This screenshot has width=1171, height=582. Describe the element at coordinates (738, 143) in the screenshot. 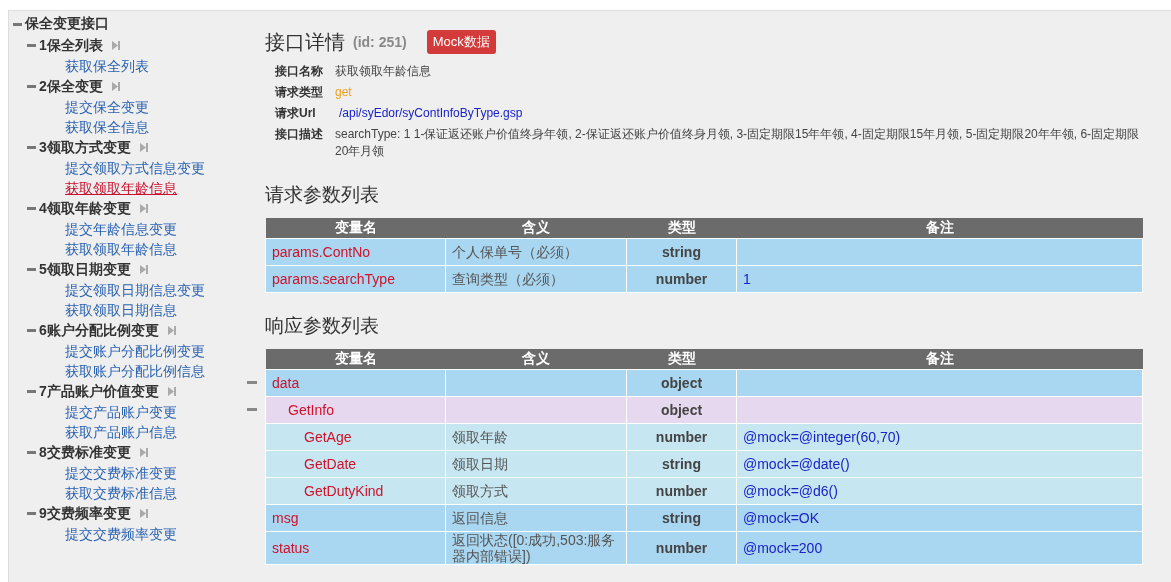

I see `field-value: searchType: 1 1-保证返还账户价值终身年领, 2-保证返还账户价值终身月领, 3-固定期限15年年领, 4-固定期限15年月领, 5-固定期限20年年领, 6-固定期限20年月领` at that location.